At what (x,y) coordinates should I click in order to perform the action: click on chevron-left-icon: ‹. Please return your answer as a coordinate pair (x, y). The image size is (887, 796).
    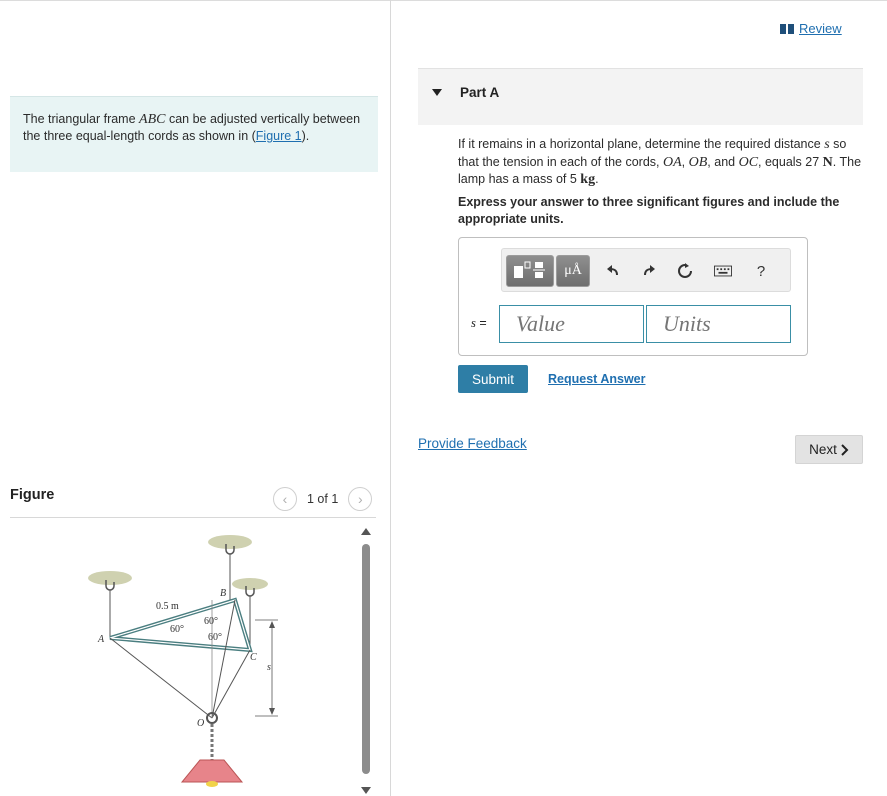
    Looking at the image, I should click on (285, 499).